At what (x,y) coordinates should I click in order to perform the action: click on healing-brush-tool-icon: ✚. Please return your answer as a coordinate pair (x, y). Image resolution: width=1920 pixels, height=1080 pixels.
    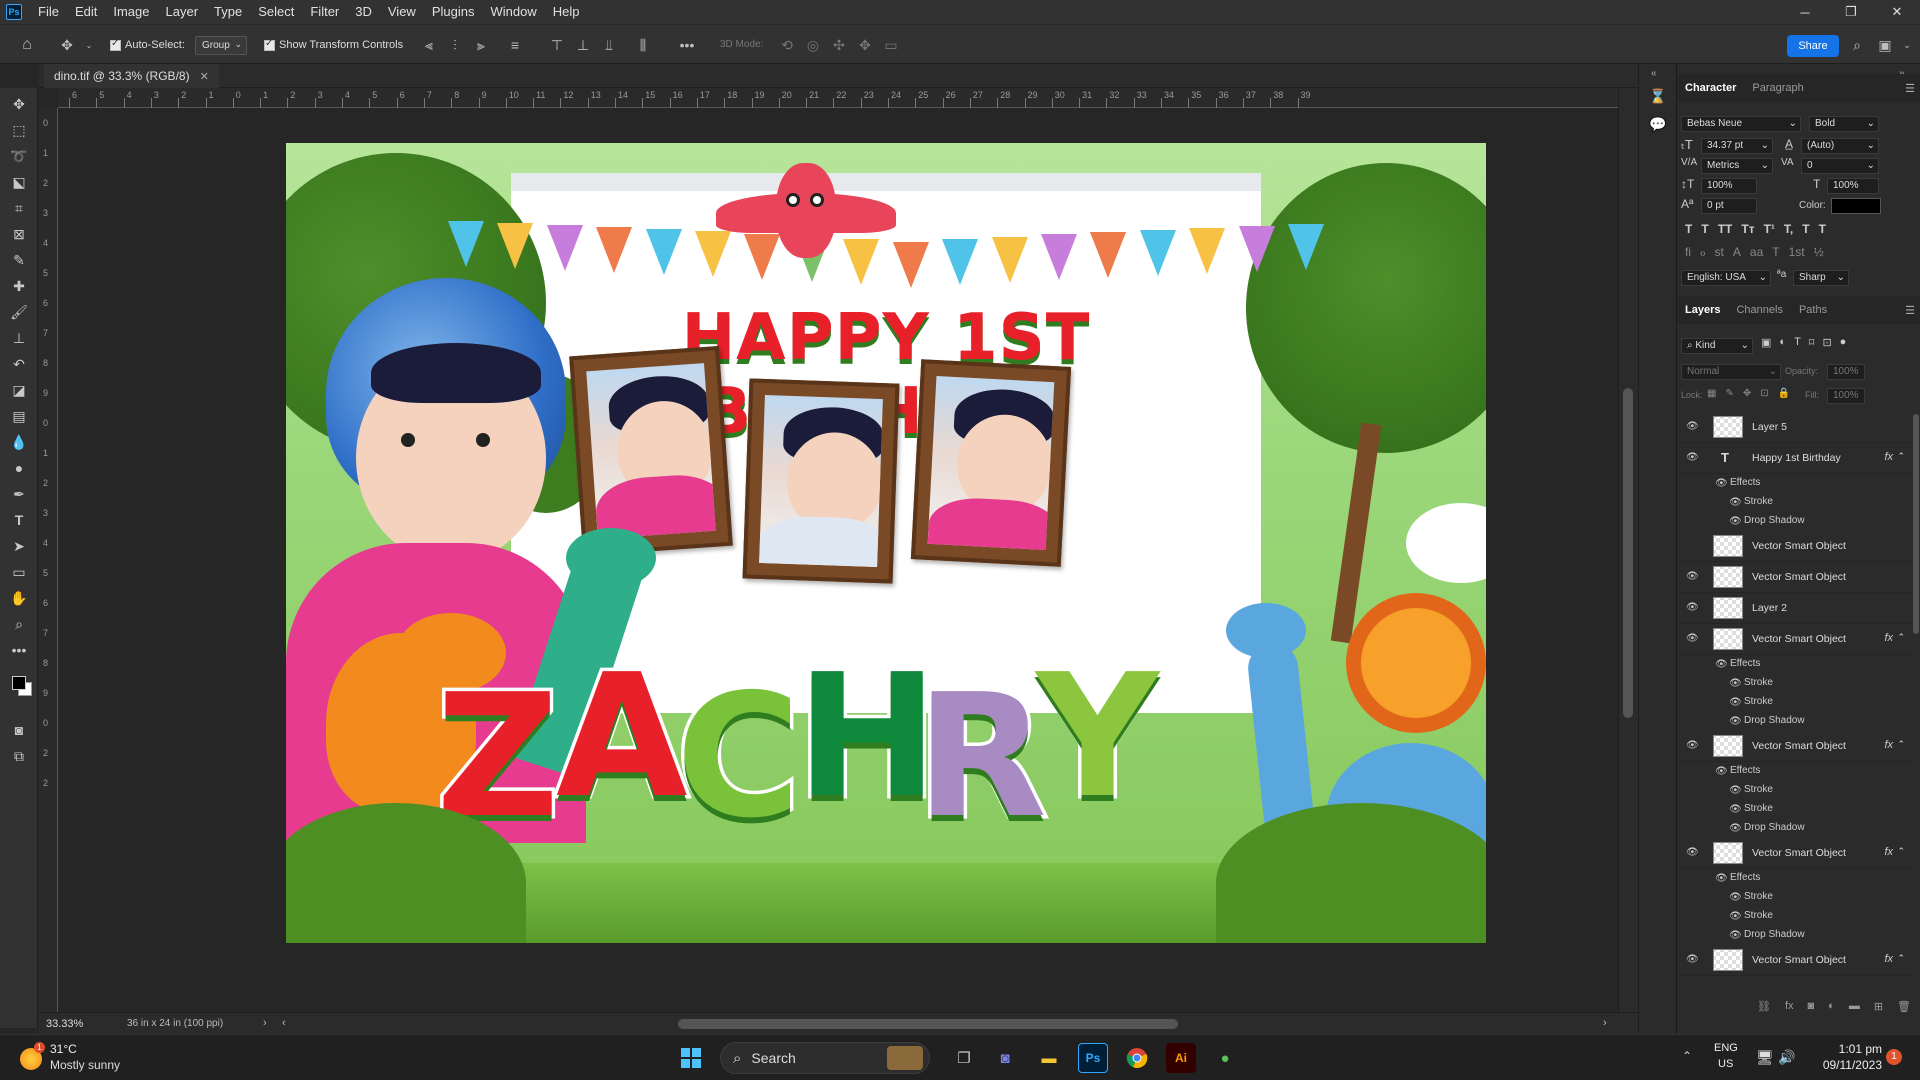
    Looking at the image, I should click on (19, 286).